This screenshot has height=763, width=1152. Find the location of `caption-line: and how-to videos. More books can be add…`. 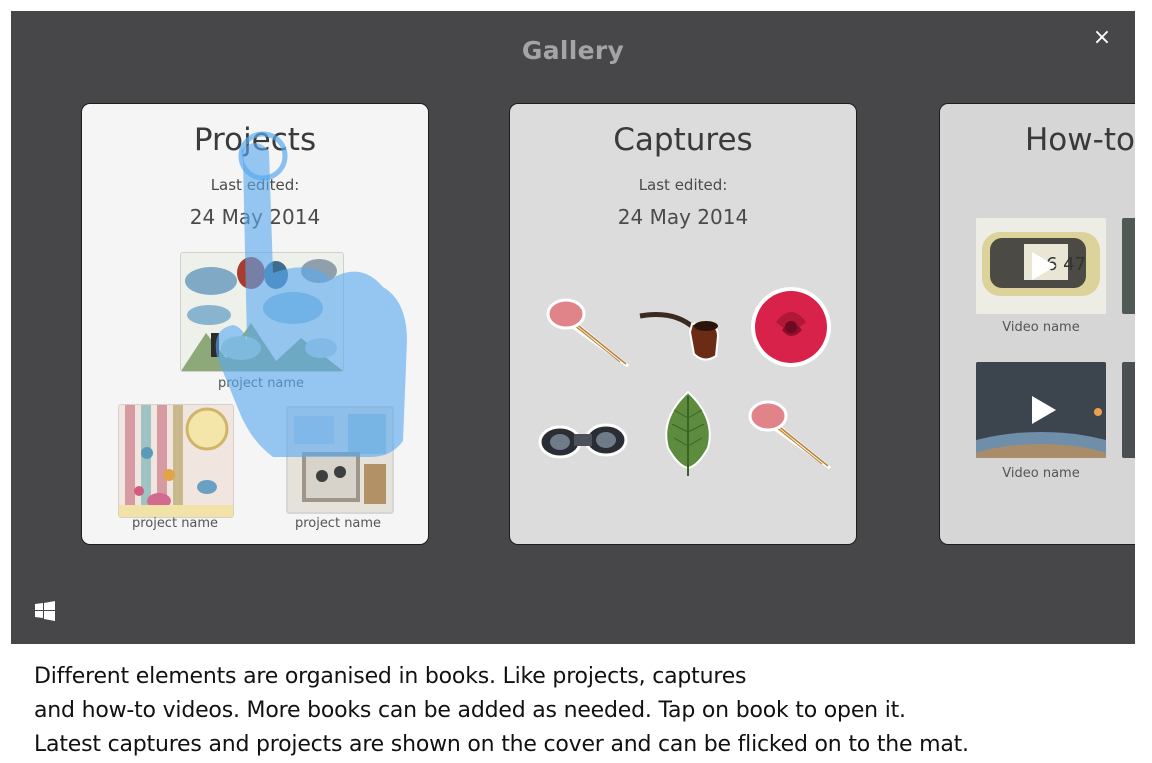

caption-line: and how-to videos. More books can be add… is located at coordinates (470, 710).